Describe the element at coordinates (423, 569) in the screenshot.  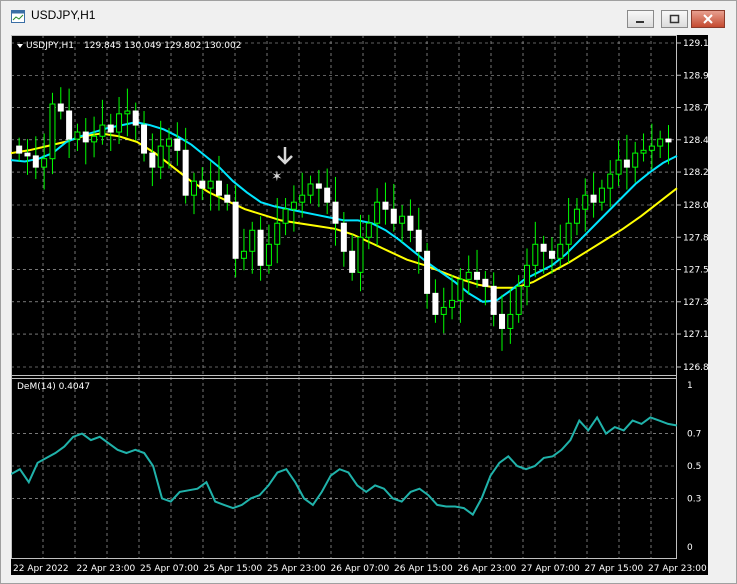
I see `time-tick-label: 26 Apr 15:00` at that location.